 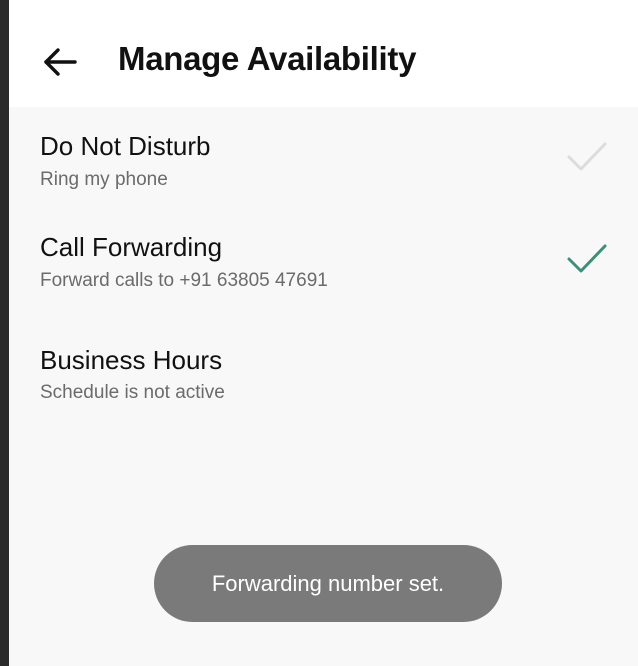 I want to click on item-subtitle: Forward calls to +91 63805 47691, so click(x=184, y=280).